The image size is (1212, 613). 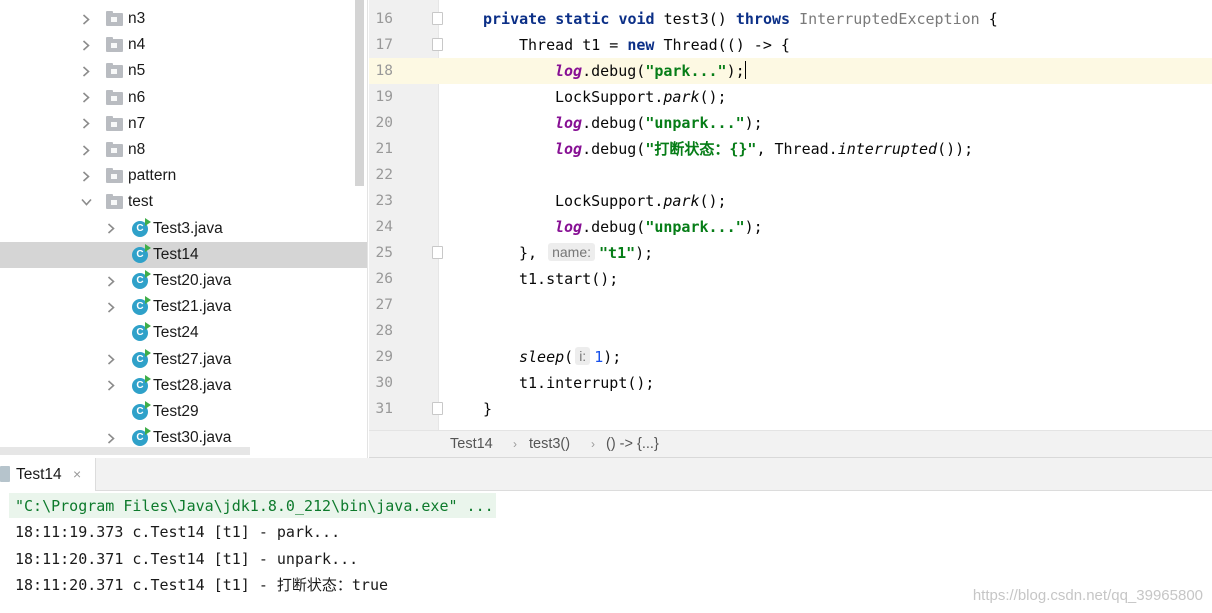 What do you see at coordinates (790, 97) in the screenshot?
I see `code-line-19: 19 LockSupport.park();` at bounding box center [790, 97].